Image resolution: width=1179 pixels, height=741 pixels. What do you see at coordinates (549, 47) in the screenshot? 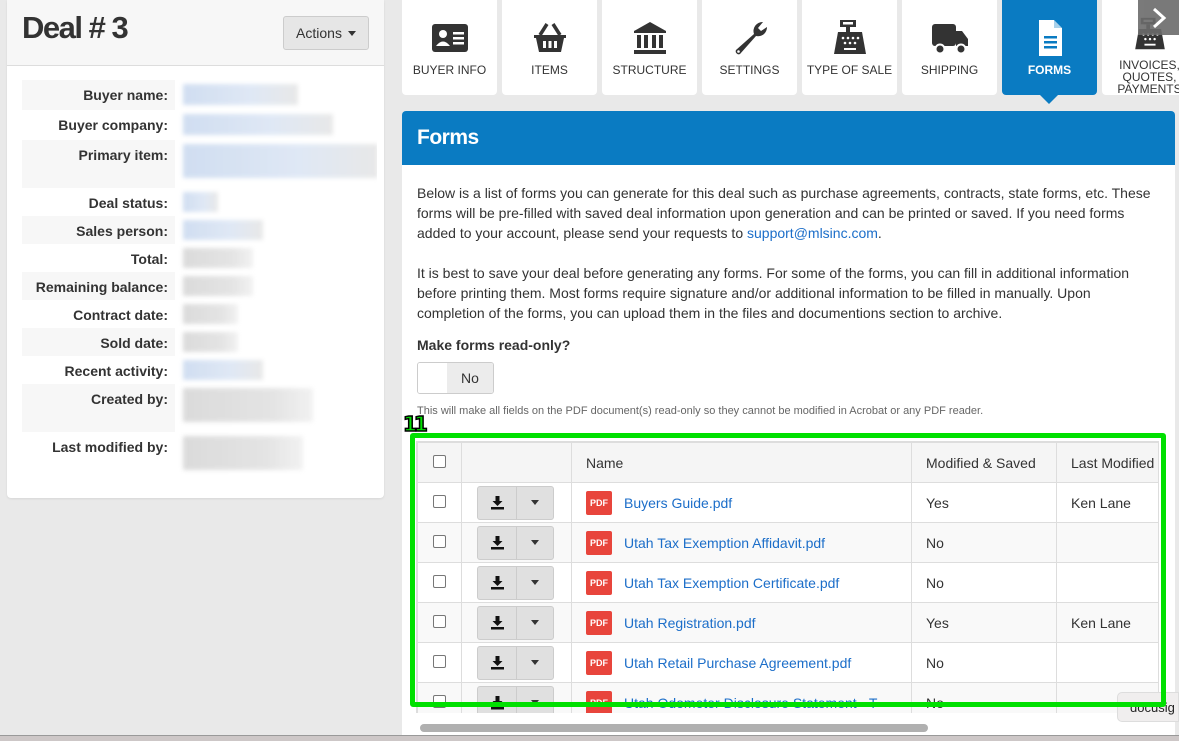
I see `tab-items: ITEMS` at bounding box center [549, 47].